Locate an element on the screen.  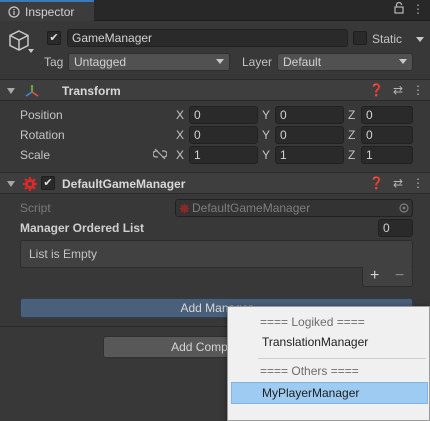
script-field: DefaultGameManager is located at coordinates (294, 208).